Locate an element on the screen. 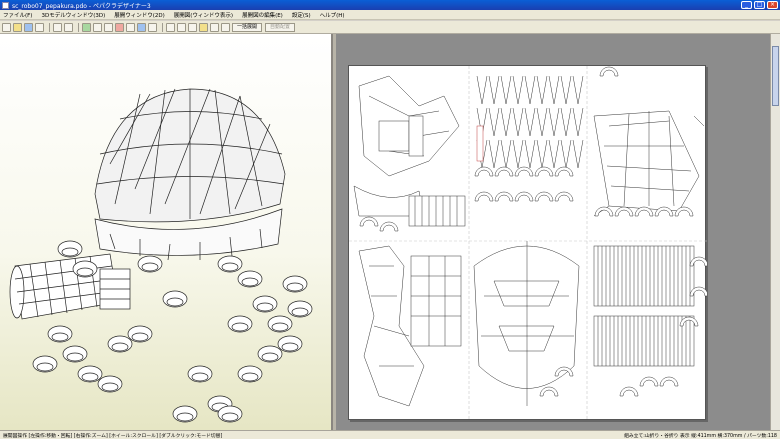  redo-icon is located at coordinates (68, 27).